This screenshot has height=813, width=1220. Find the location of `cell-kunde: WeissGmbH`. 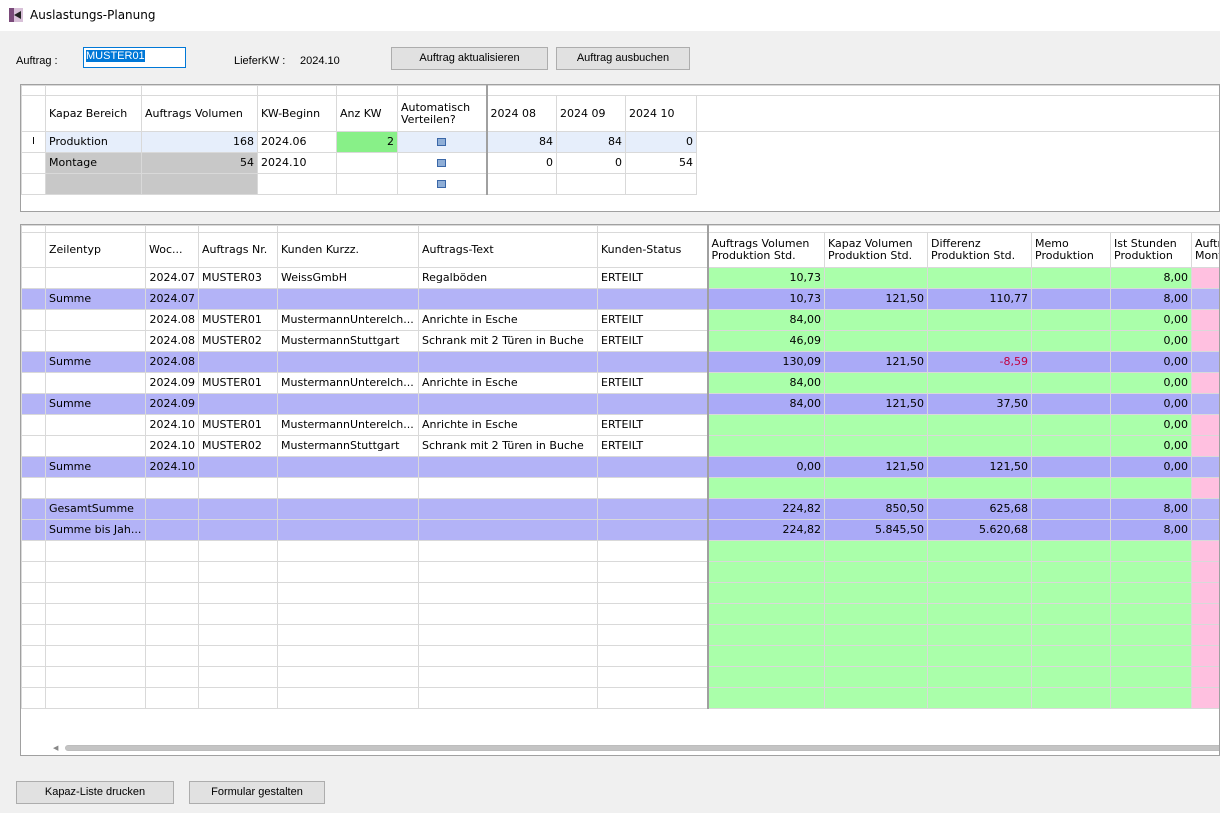

cell-kunde: WeissGmbH is located at coordinates (348, 278).